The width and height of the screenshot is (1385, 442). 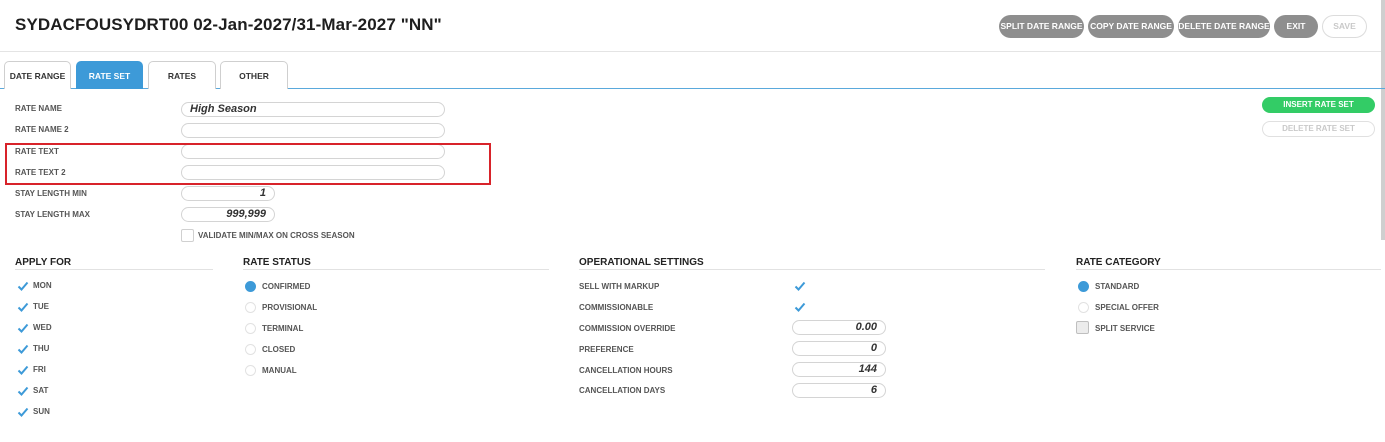 What do you see at coordinates (1296, 26) in the screenshot?
I see `exit-button: EXIT` at bounding box center [1296, 26].